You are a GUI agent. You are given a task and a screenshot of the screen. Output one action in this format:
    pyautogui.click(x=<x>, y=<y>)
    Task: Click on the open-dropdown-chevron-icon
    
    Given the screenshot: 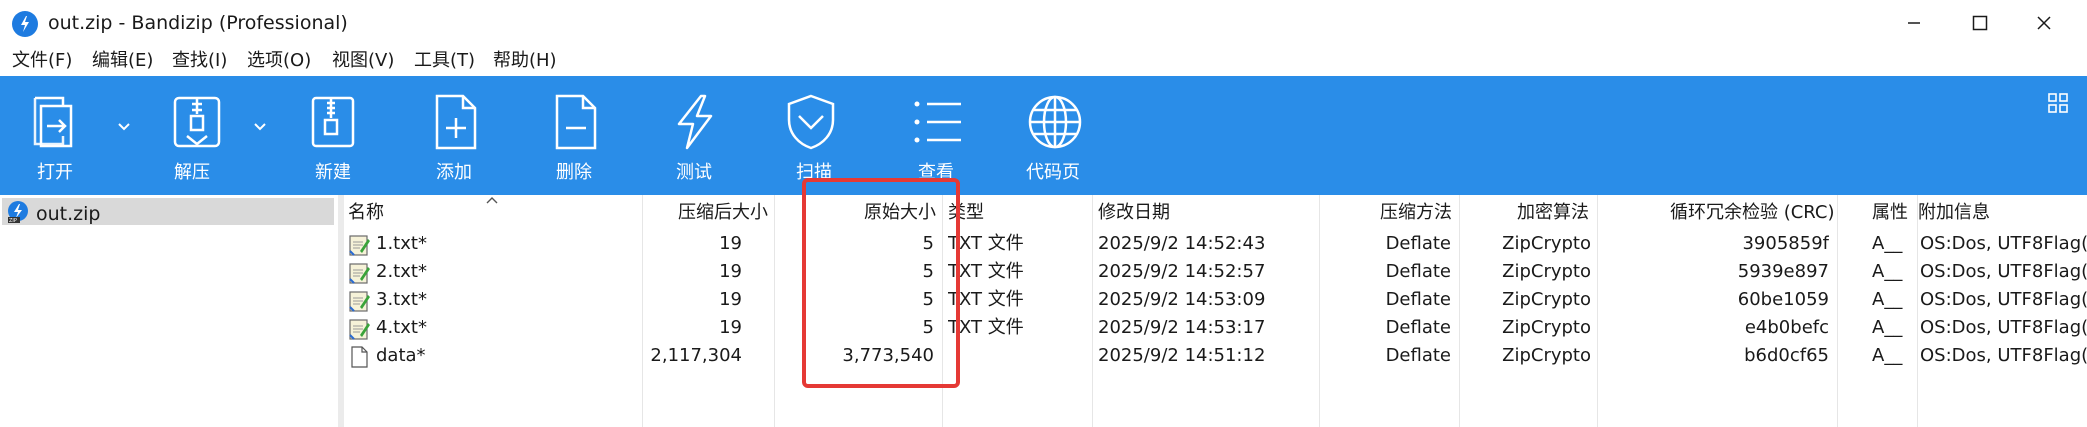 What is the action you would take?
    pyautogui.click(x=124, y=126)
    